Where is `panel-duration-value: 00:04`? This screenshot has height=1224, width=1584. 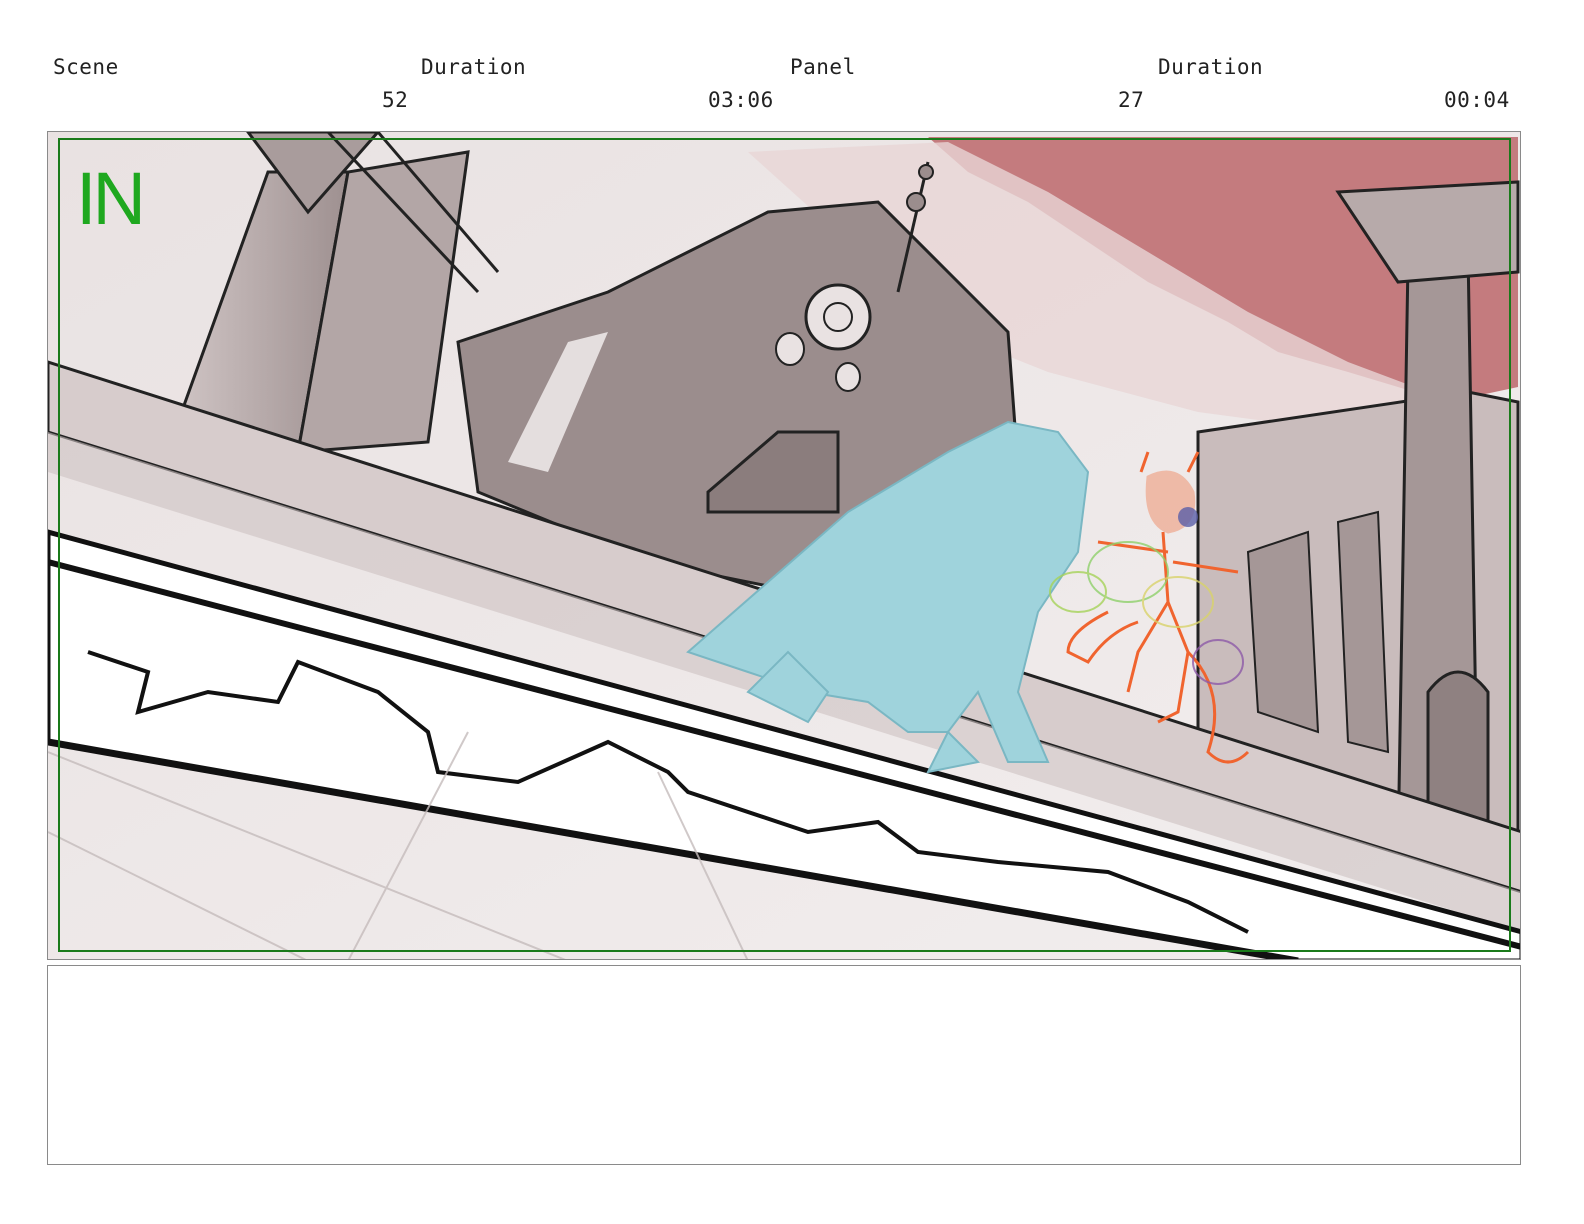 panel-duration-value: 00:04 is located at coordinates (1477, 100).